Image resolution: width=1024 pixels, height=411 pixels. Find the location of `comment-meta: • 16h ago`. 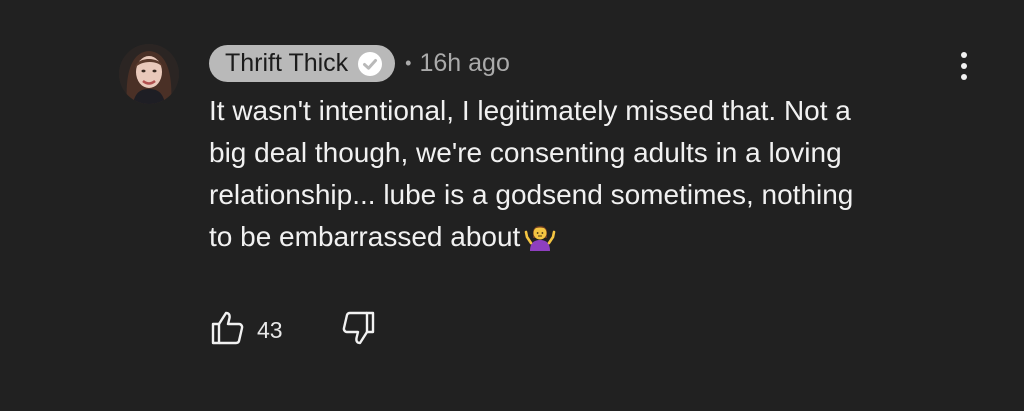

comment-meta: • 16h ago is located at coordinates (457, 63).